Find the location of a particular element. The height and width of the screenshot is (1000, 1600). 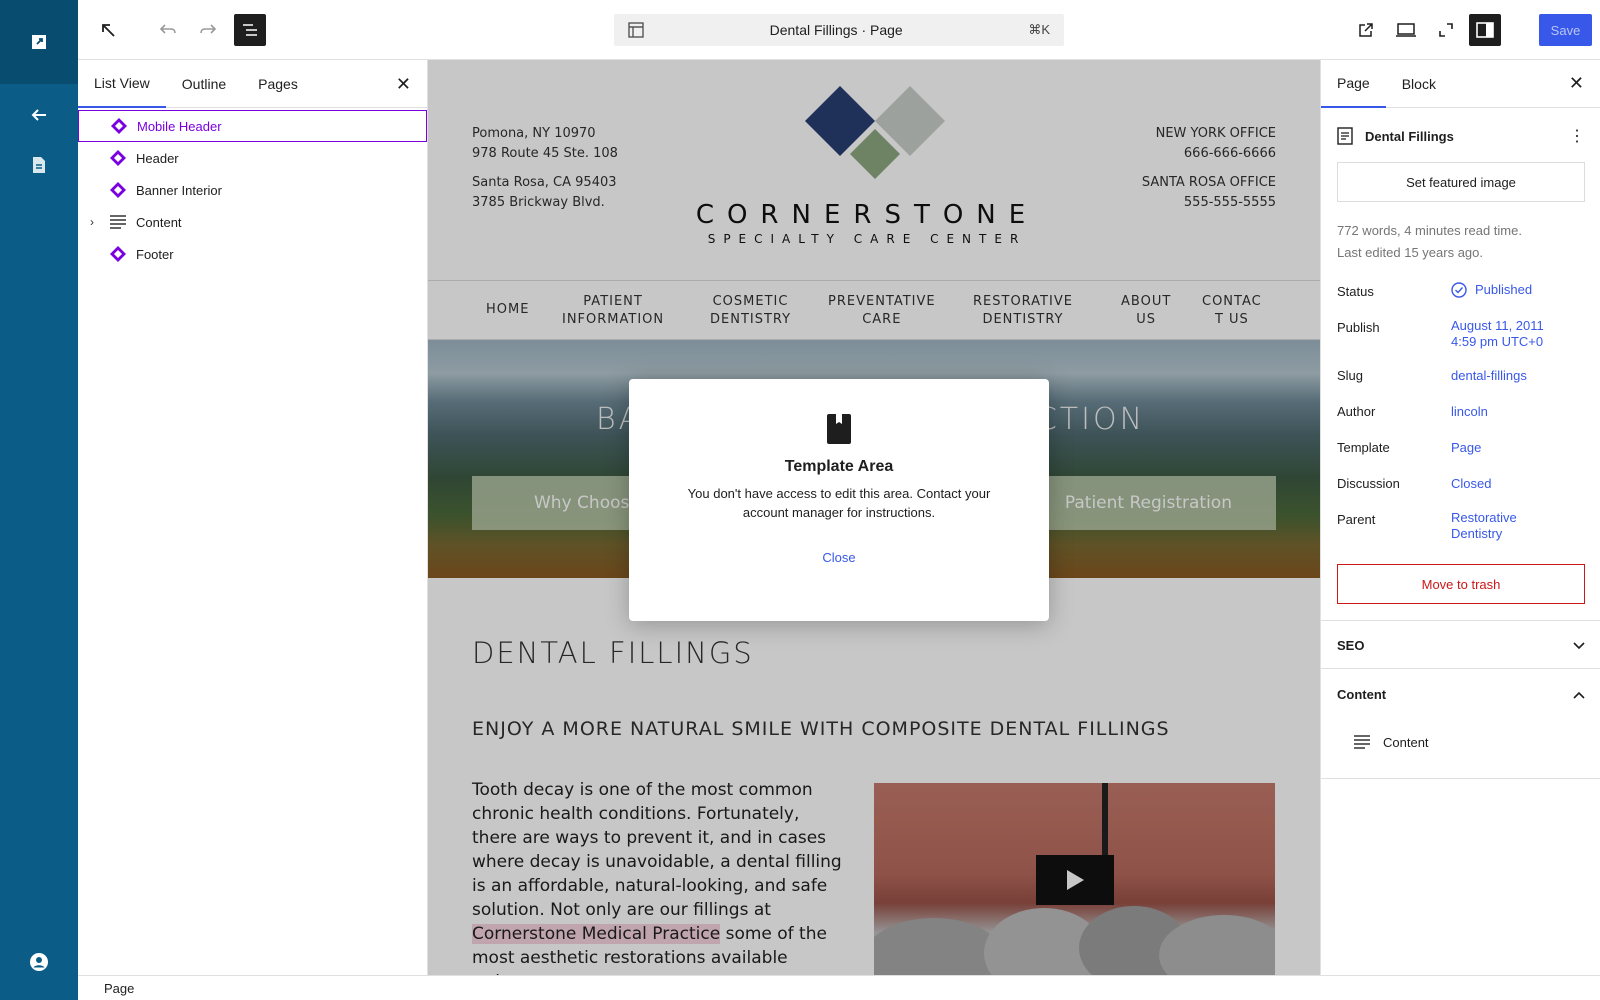

publish-label: Publish is located at coordinates (1358, 327).